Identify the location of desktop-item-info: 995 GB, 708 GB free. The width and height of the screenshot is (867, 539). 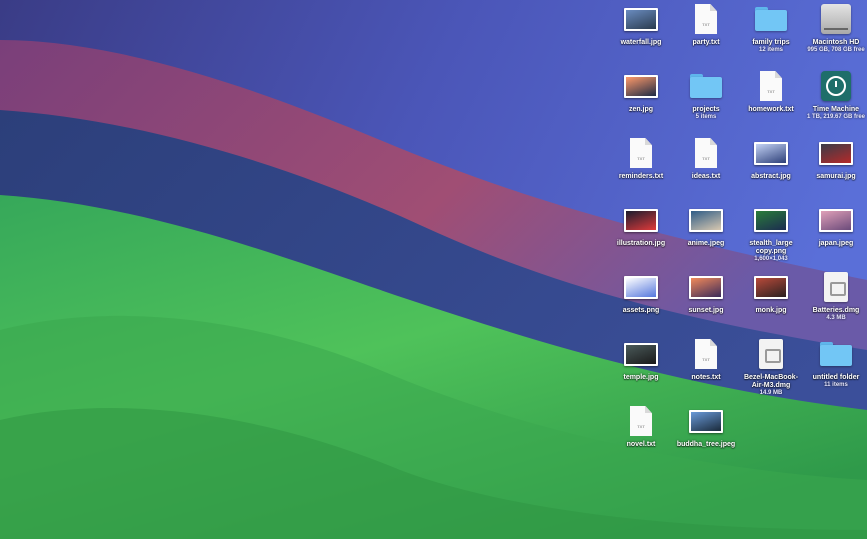
(836, 50).